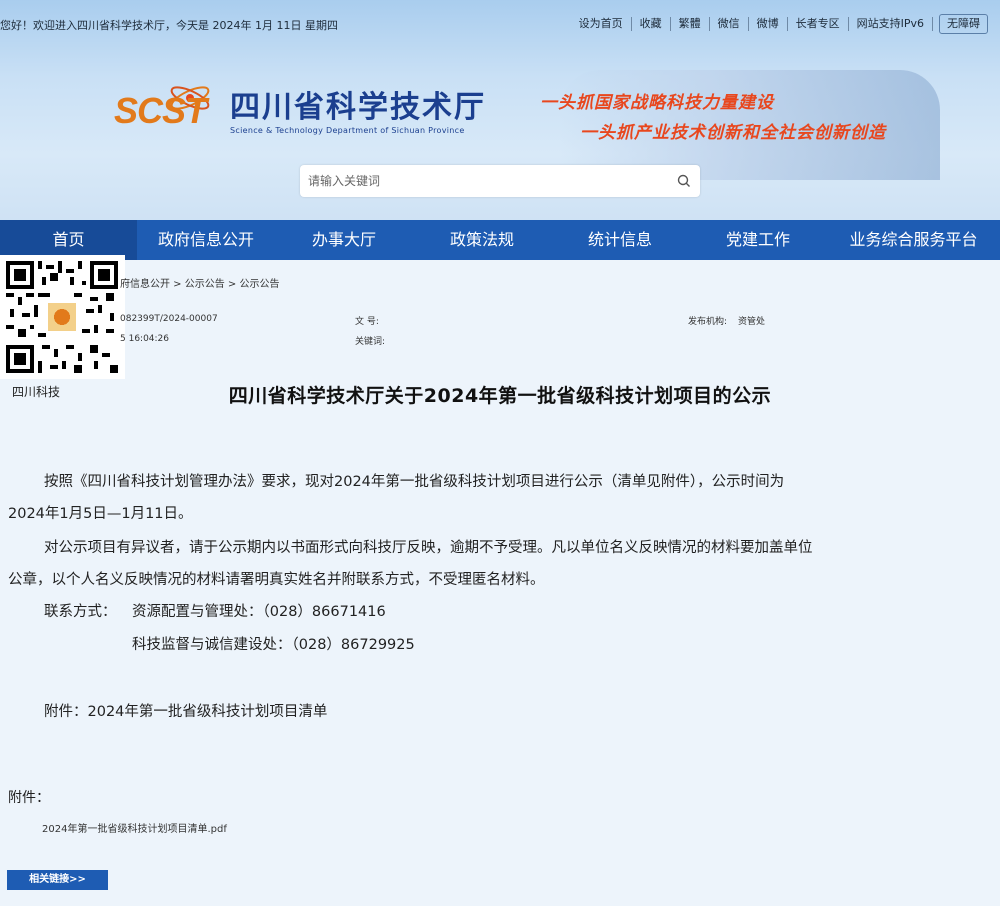 This screenshot has width=1000, height=906. What do you see at coordinates (206, 240) in the screenshot?
I see `nav-gov-info: 政府信息公开` at bounding box center [206, 240].